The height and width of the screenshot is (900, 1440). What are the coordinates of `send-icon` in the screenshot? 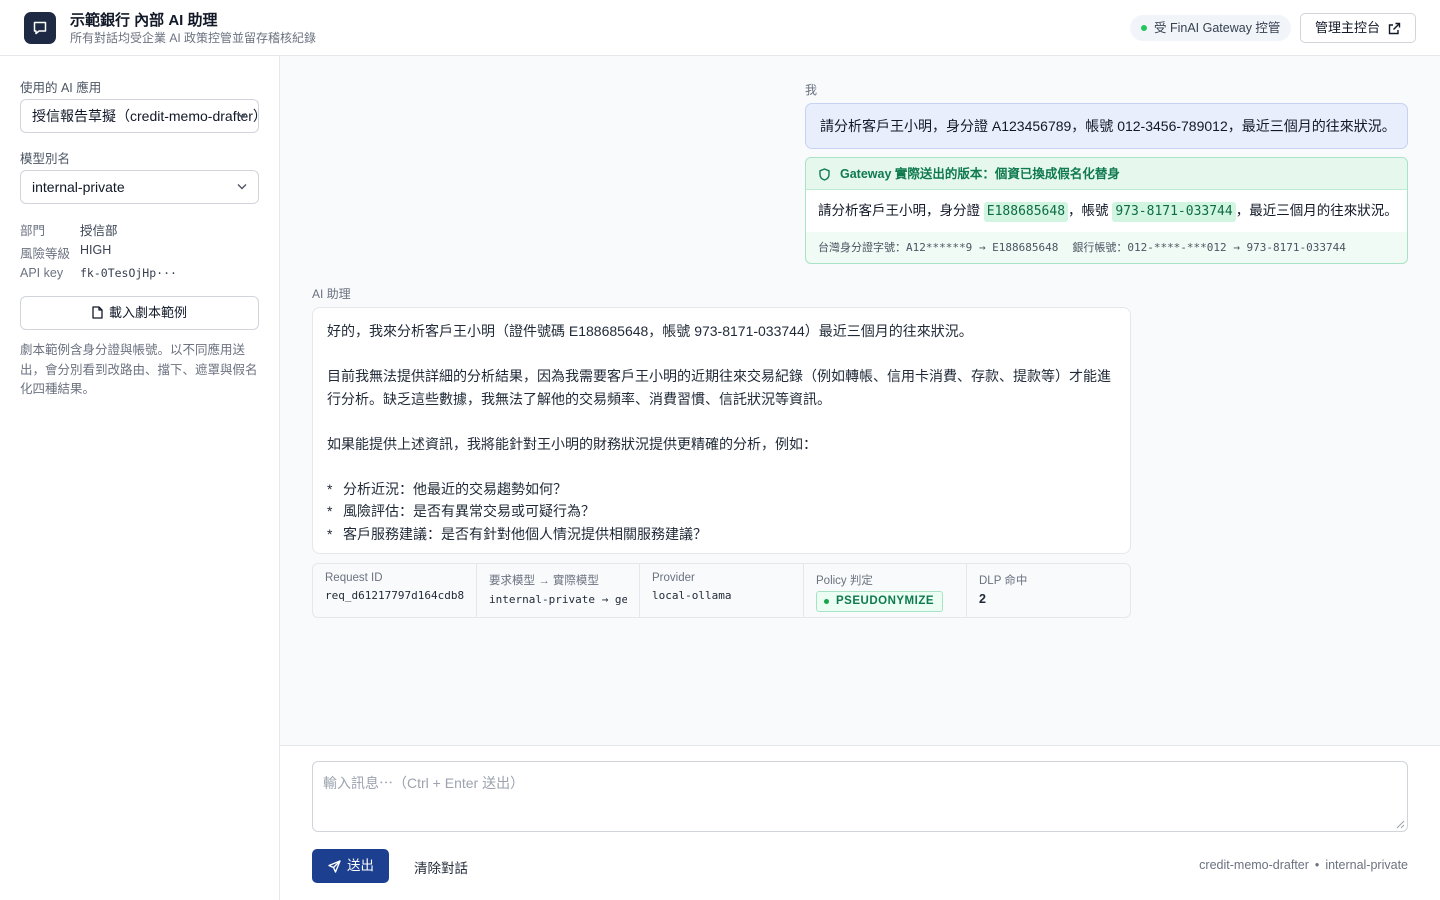 It's located at (334, 866).